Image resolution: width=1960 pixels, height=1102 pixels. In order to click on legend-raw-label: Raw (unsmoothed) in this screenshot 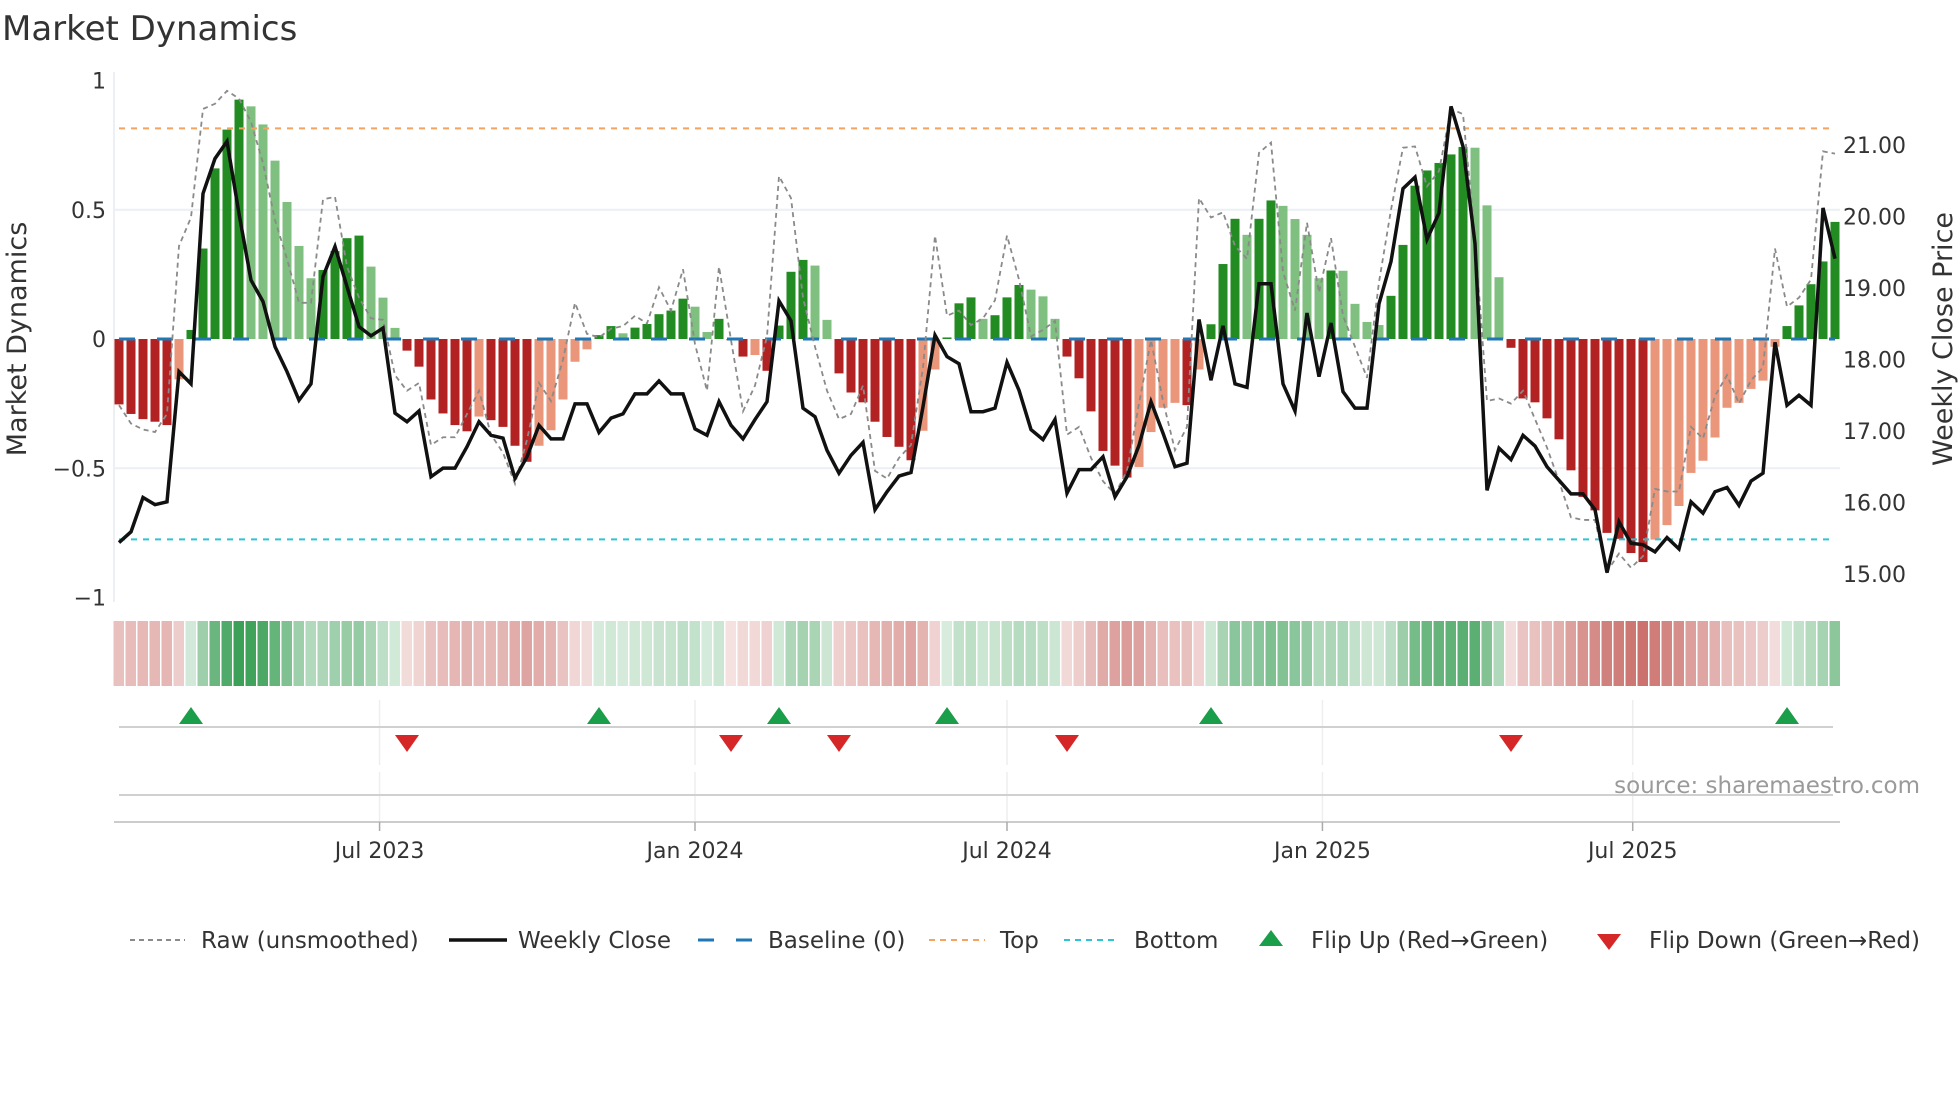, I will do `click(310, 941)`.